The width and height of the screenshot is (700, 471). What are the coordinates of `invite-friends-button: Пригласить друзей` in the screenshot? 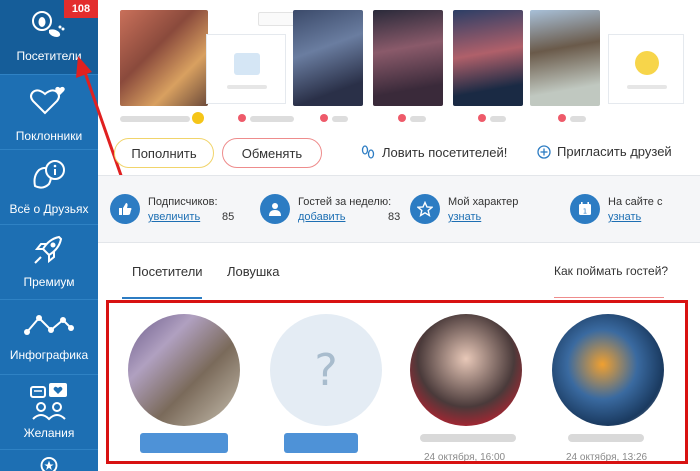 It's located at (604, 151).